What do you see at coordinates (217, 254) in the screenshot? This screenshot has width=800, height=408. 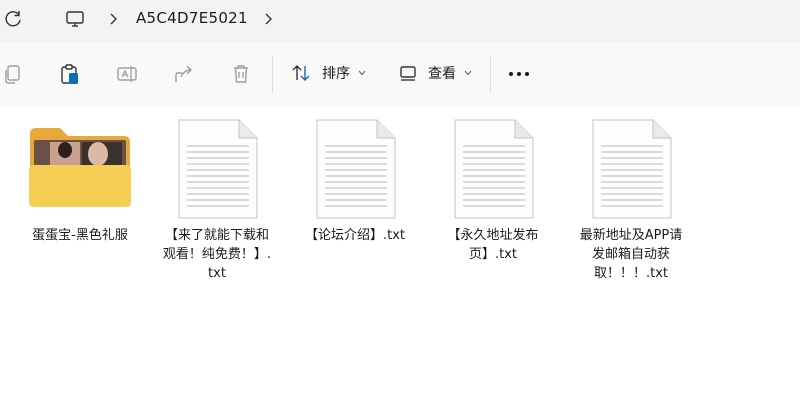 I see `file-name: 【来了就能下载和观看！纯免费！】.txt` at bounding box center [217, 254].